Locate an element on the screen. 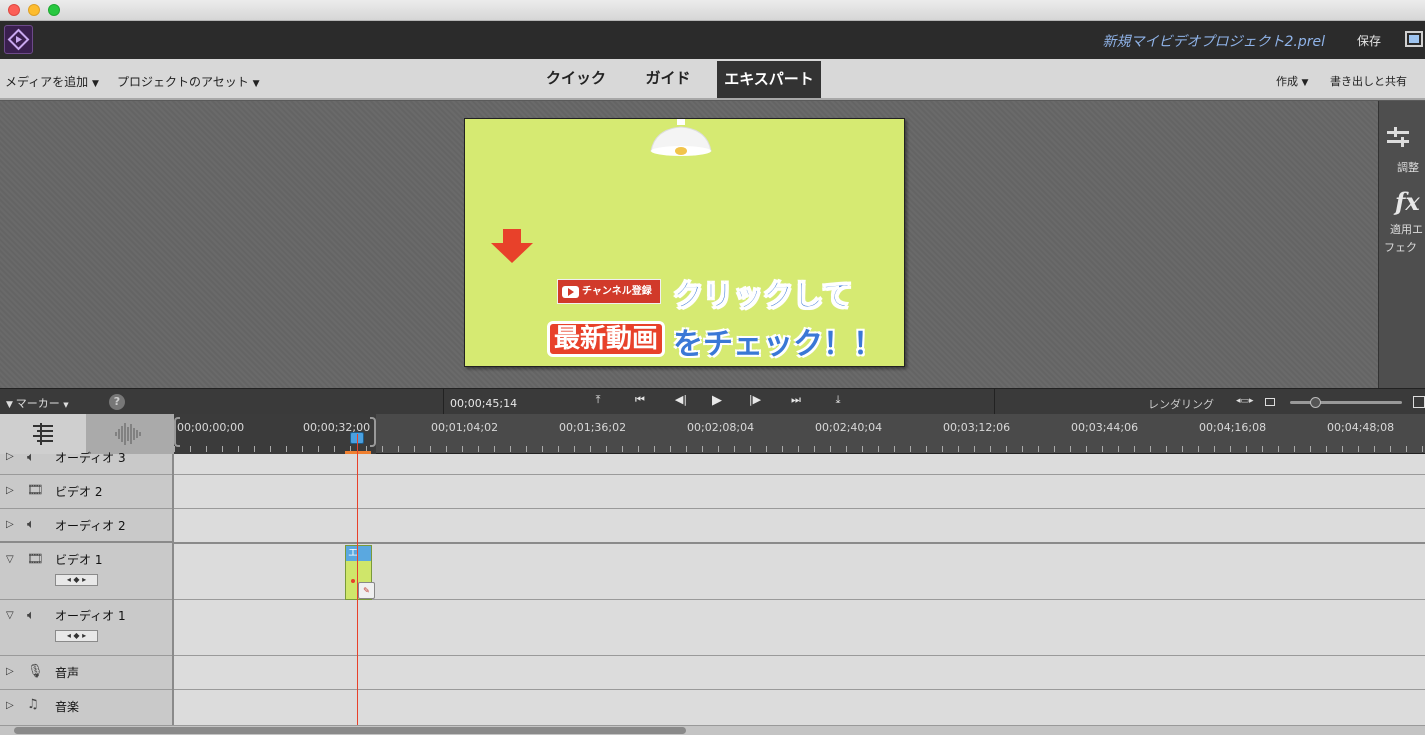  ruler-timecode: 00;04;48;08 is located at coordinates (1361, 427).